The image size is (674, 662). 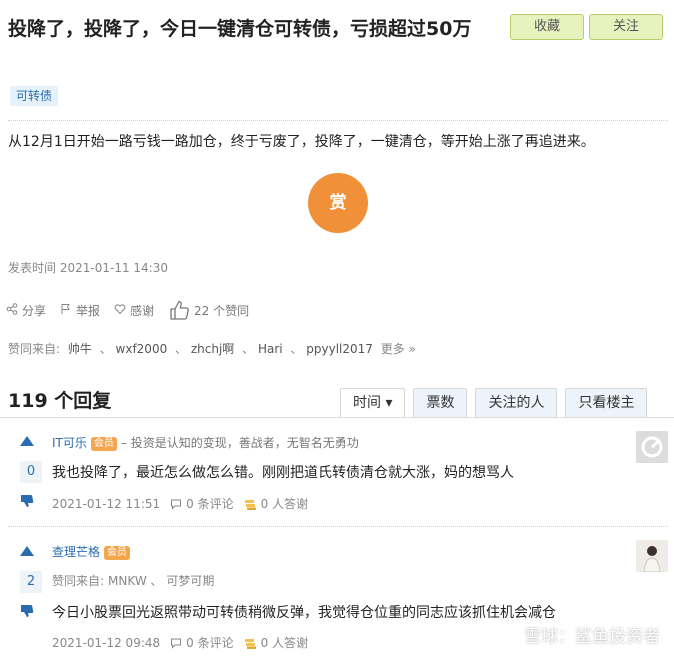 What do you see at coordinates (222, 310) in the screenshot?
I see `like-count: 22 个赞同` at bounding box center [222, 310].